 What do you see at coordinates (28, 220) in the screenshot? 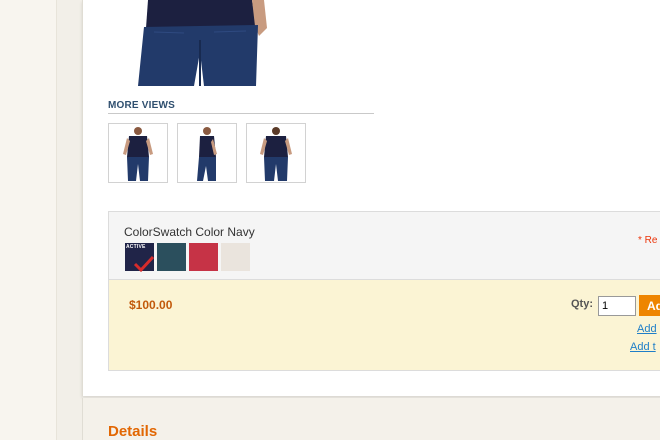
I see `page-background-left` at bounding box center [28, 220].